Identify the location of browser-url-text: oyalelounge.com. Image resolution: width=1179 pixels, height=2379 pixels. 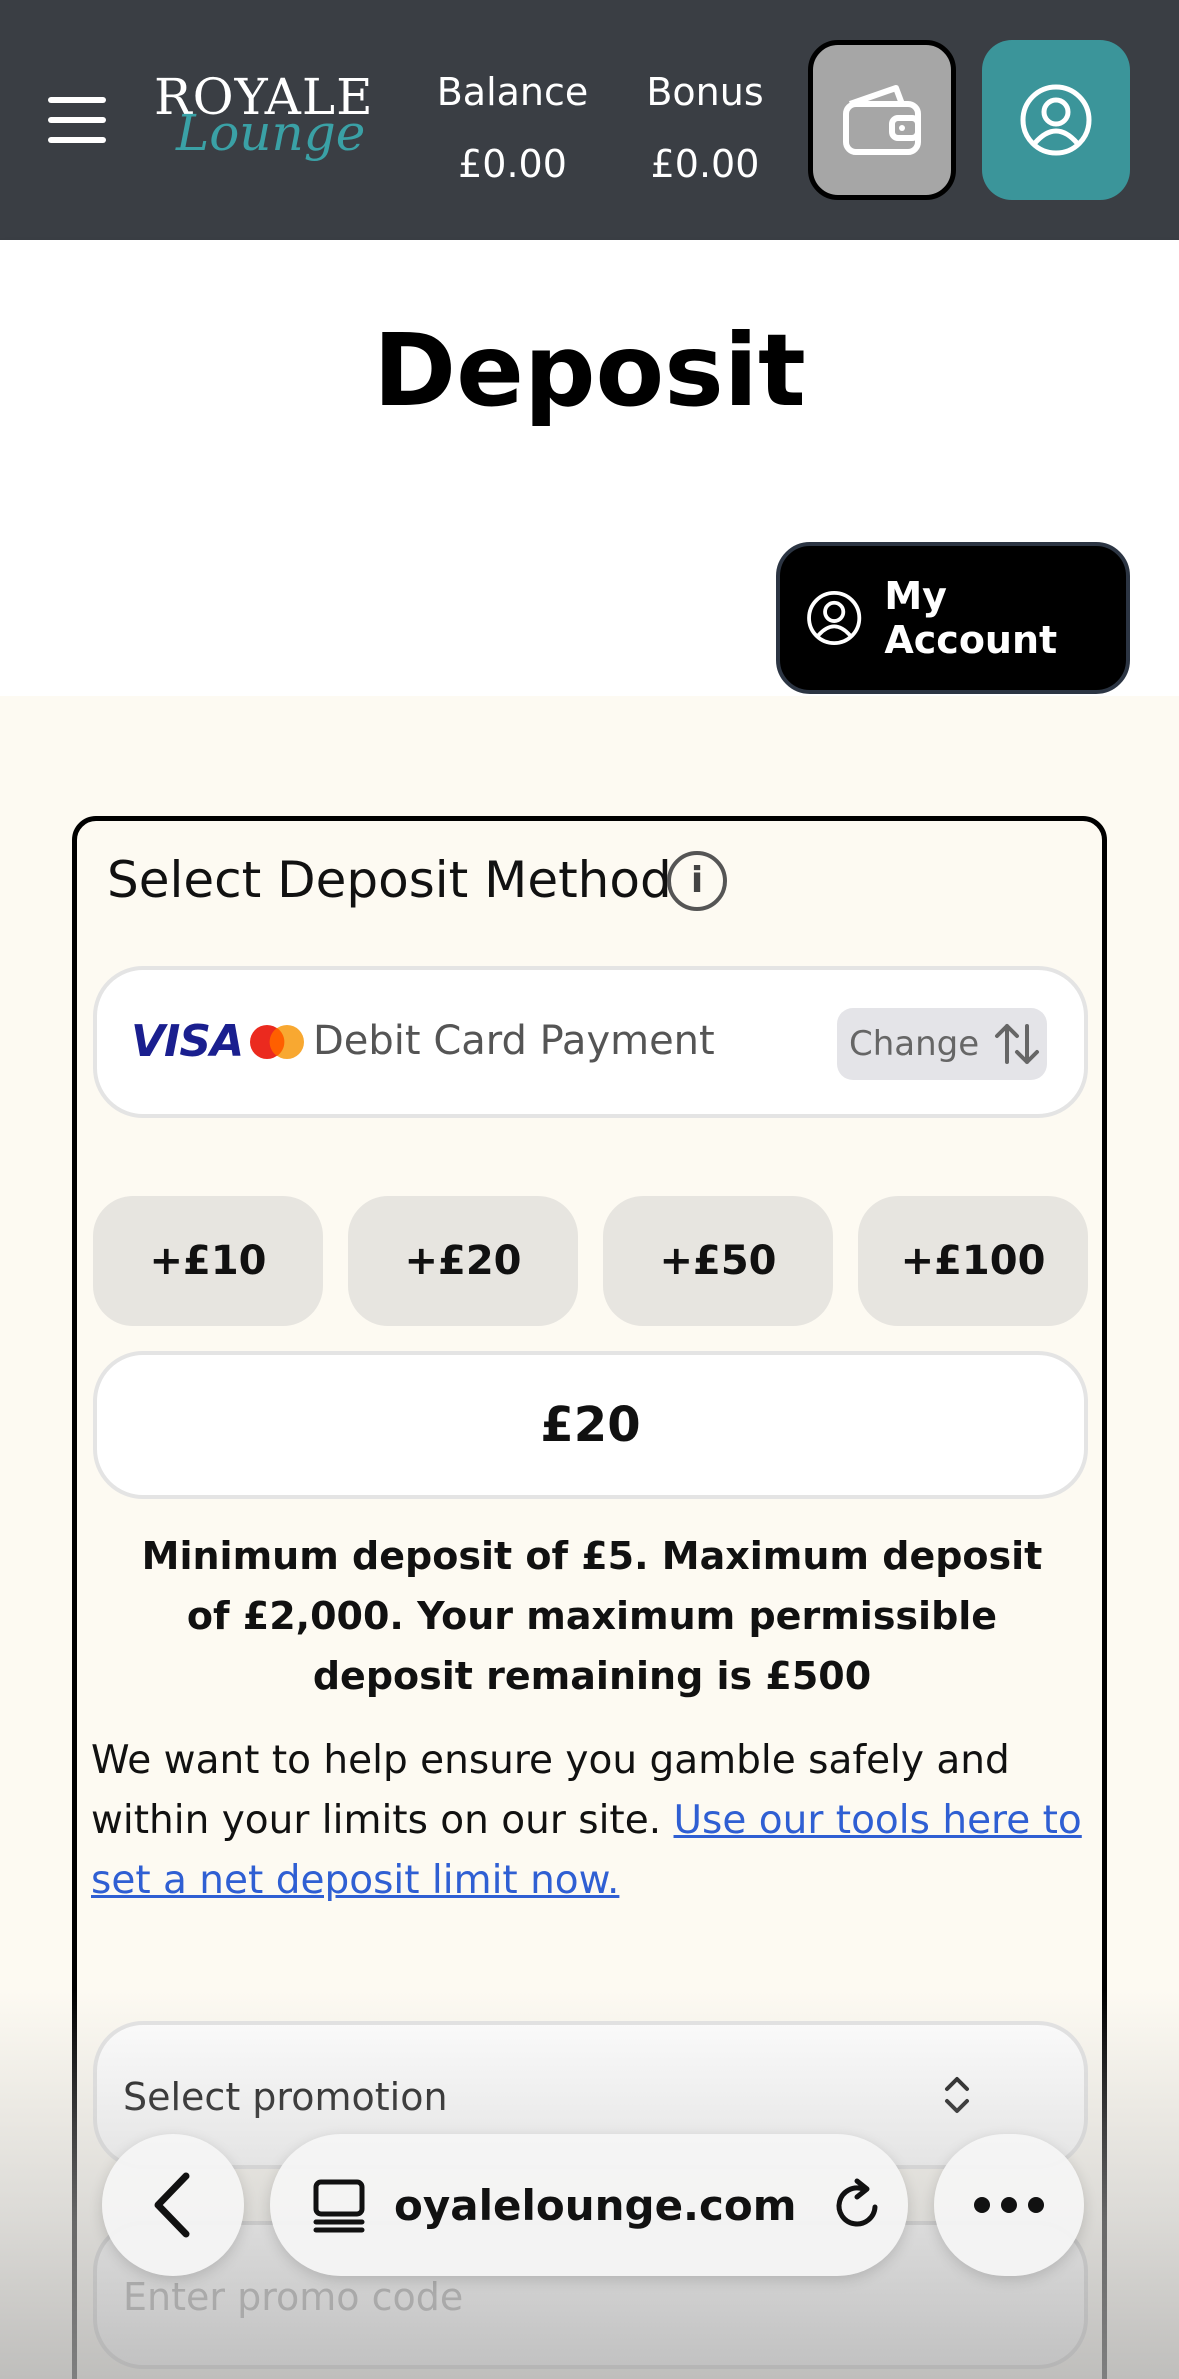
(595, 2205).